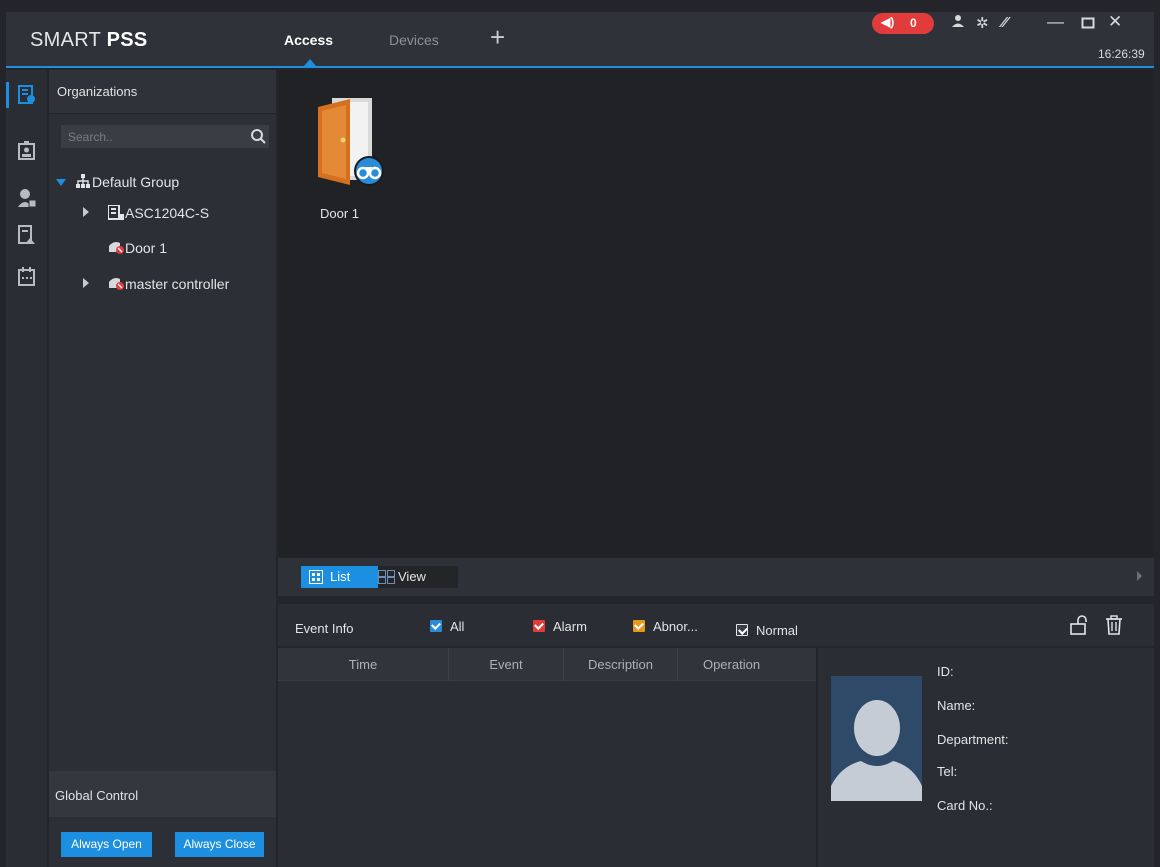 This screenshot has height=867, width=1160. I want to click on active-tab-indicator, so click(310, 62).